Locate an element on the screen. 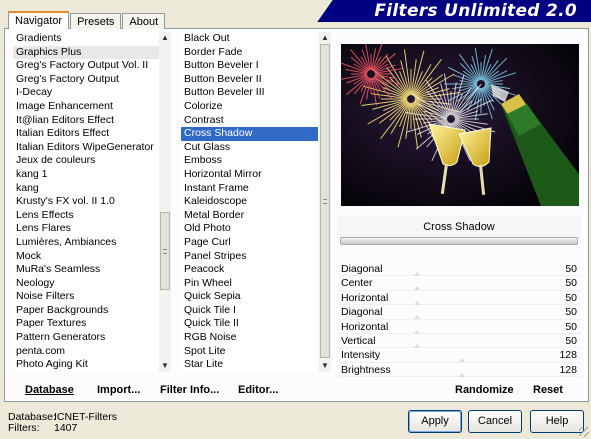  category-item: Italian Editors Effect is located at coordinates (87, 134).